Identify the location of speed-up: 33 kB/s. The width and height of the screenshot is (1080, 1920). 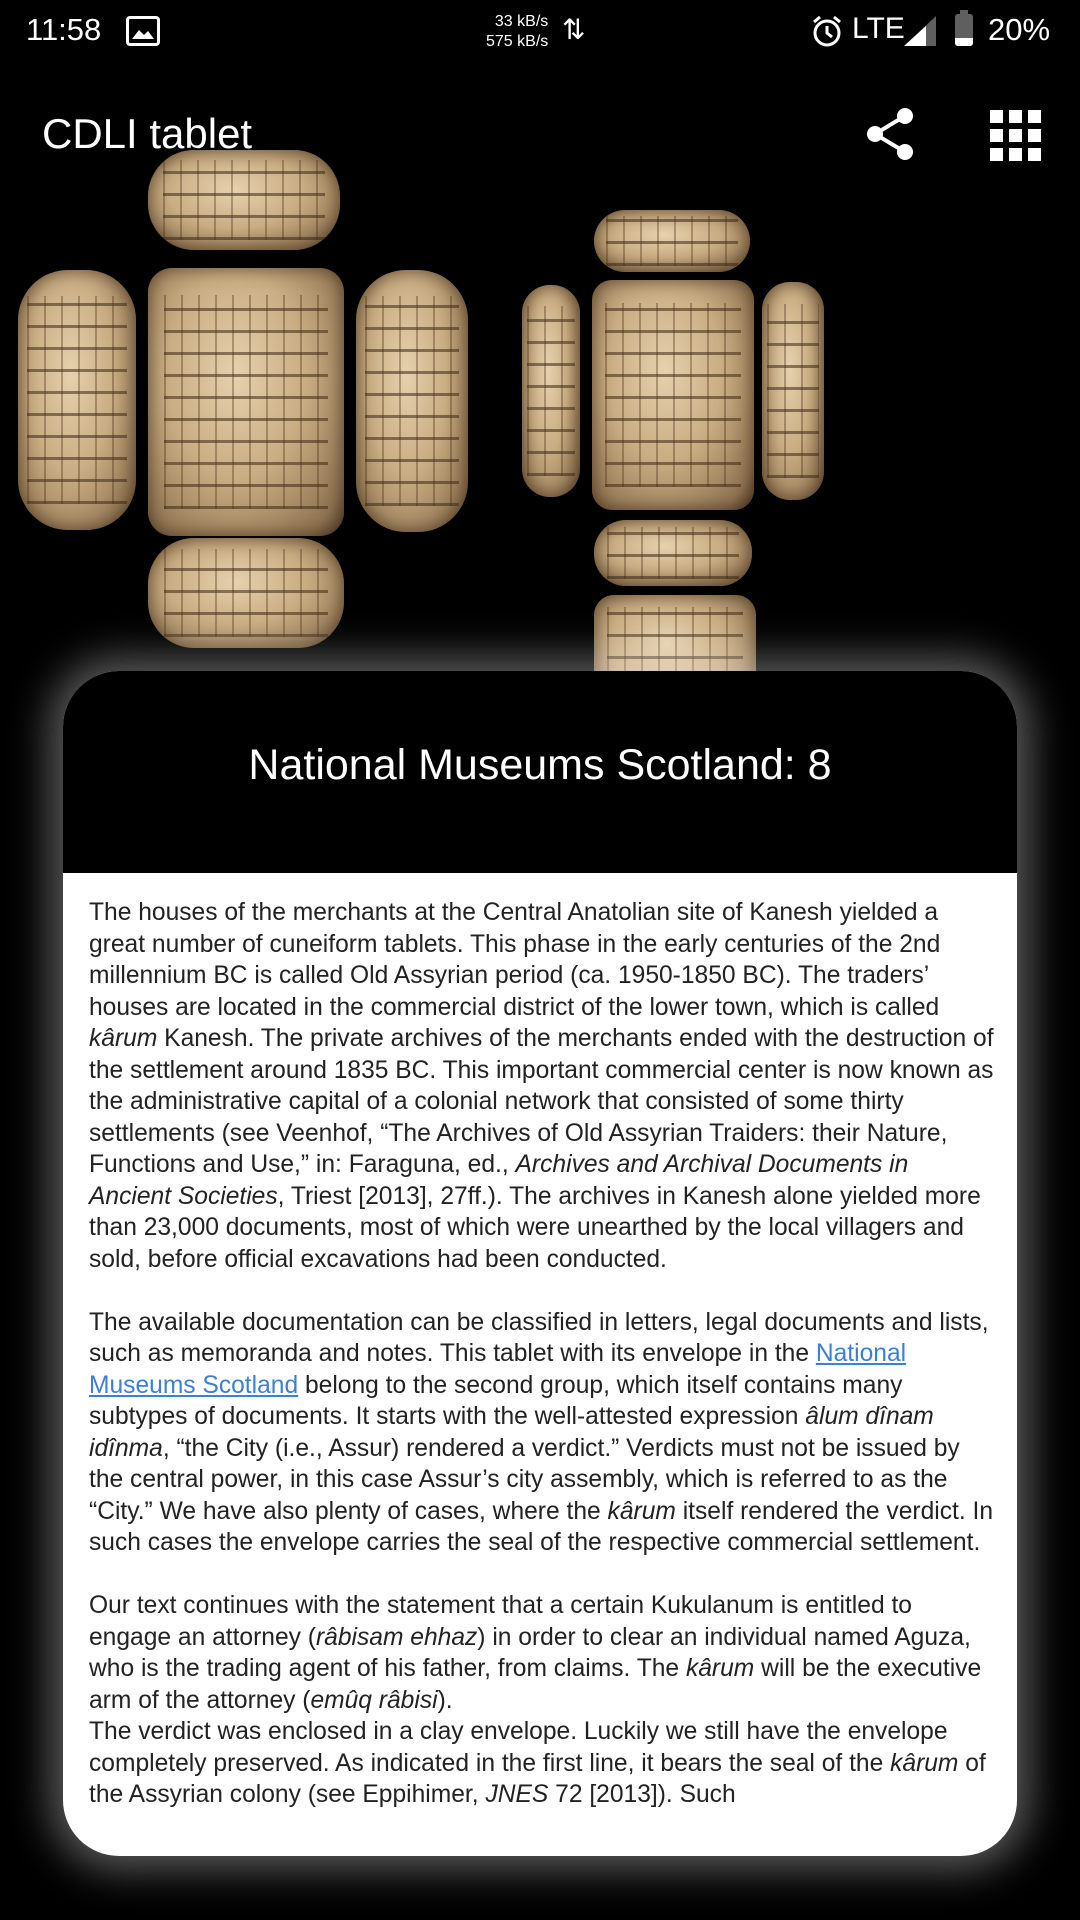
(521, 21).